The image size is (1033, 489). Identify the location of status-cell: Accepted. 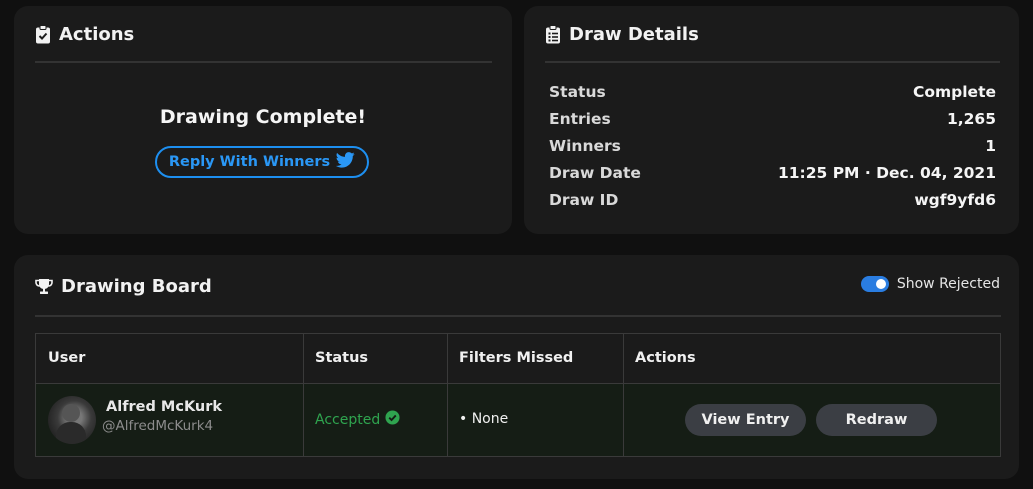
(357, 419).